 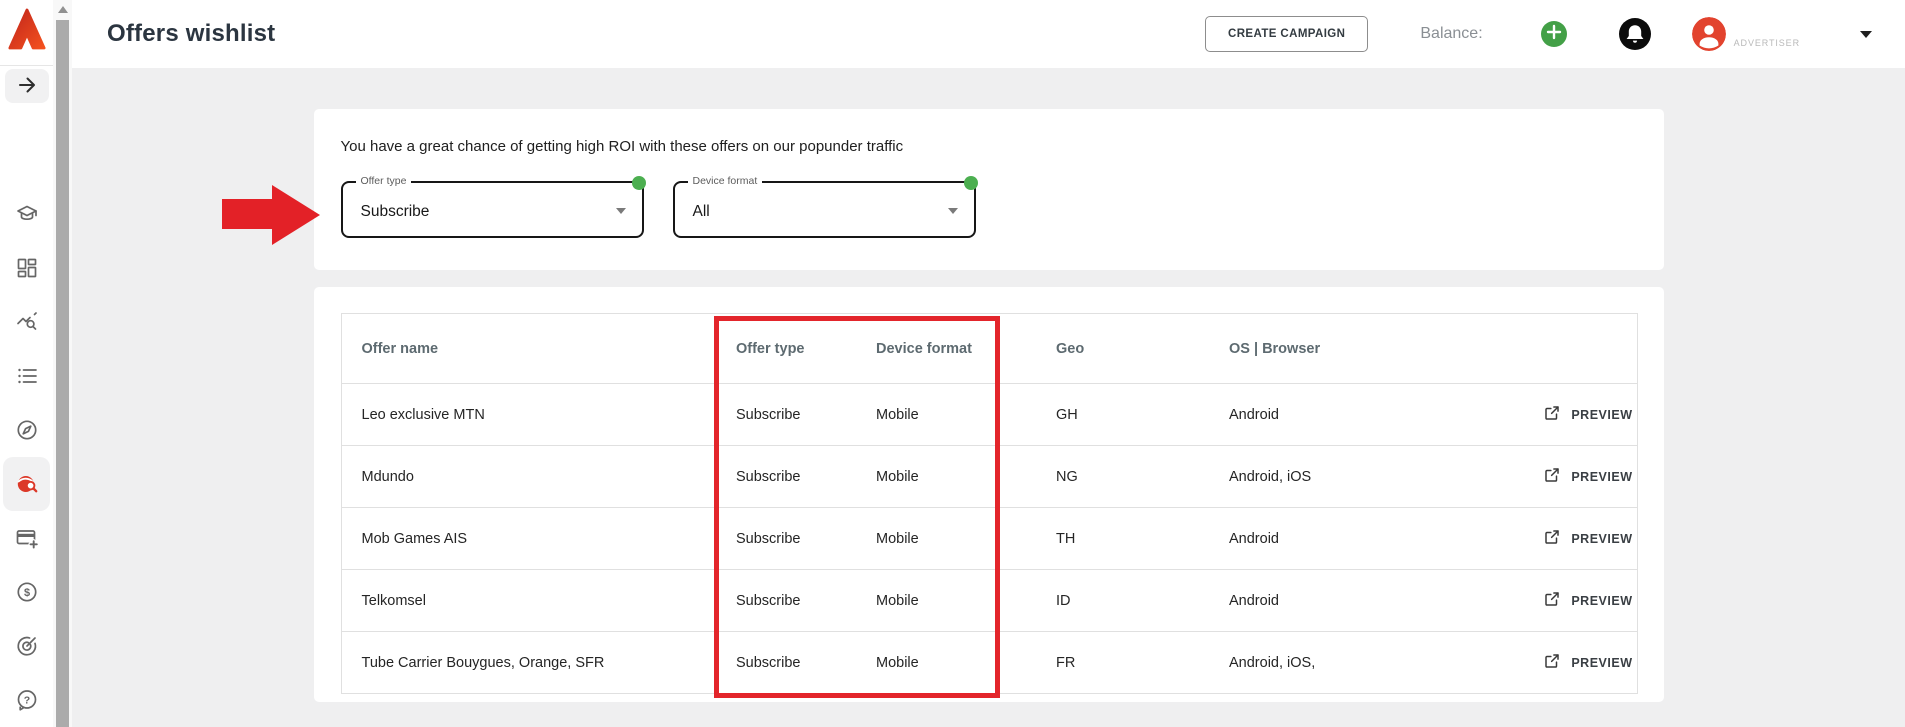 I want to click on sidebar-item-campaigns-list, so click(x=26, y=376).